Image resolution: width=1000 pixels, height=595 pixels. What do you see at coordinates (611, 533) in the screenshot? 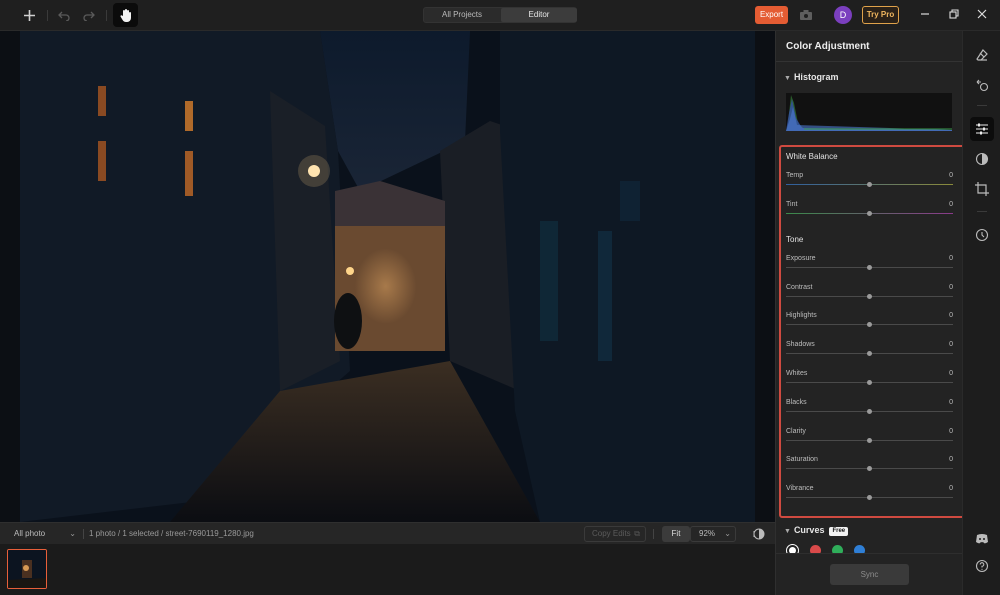
I see `copy-edits-label: Copy Edits` at bounding box center [611, 533].